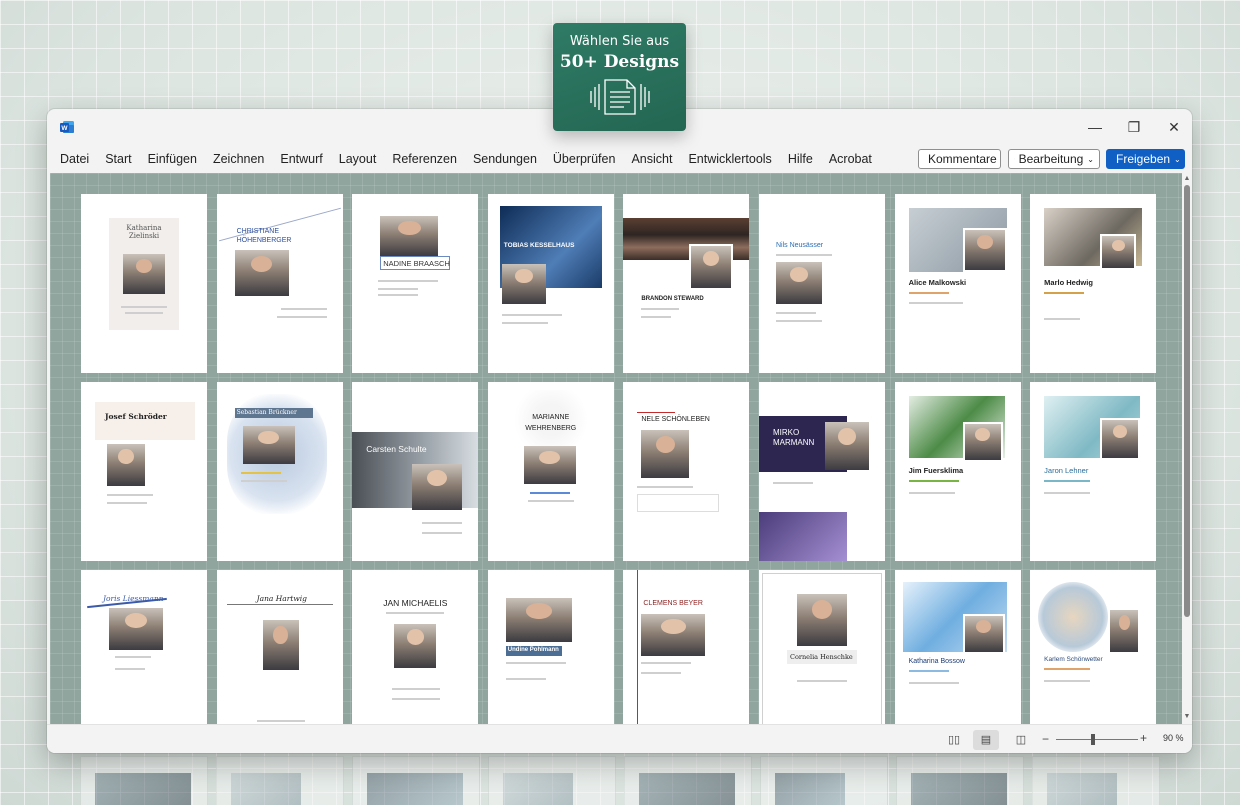 The image size is (1240, 805). Describe the element at coordinates (584, 159) in the screenshot. I see `tab-ueberpruefen: Überprüfen` at that location.